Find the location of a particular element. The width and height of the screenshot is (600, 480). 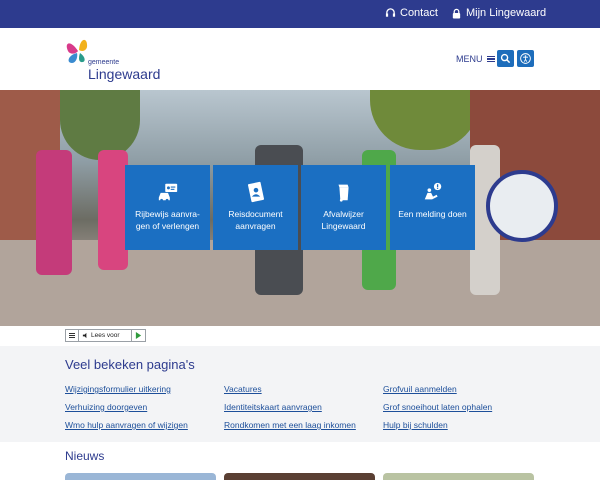

logo-gemeente-text: gemeente is located at coordinates (104, 62).